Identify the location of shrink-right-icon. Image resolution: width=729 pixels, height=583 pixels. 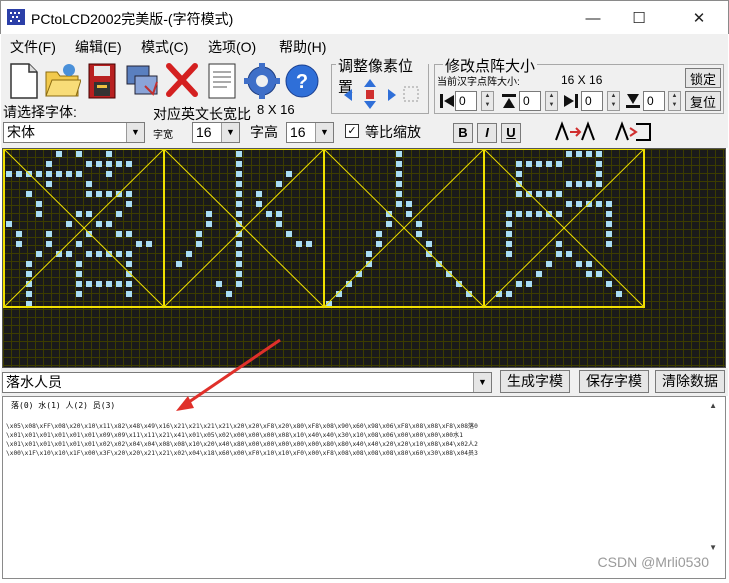
(571, 101).